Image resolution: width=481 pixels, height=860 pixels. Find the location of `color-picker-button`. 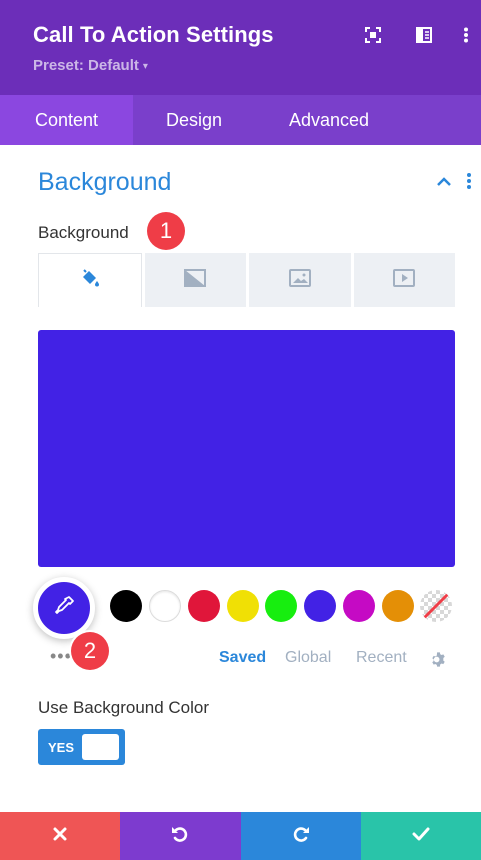

color-picker-button is located at coordinates (64, 608).